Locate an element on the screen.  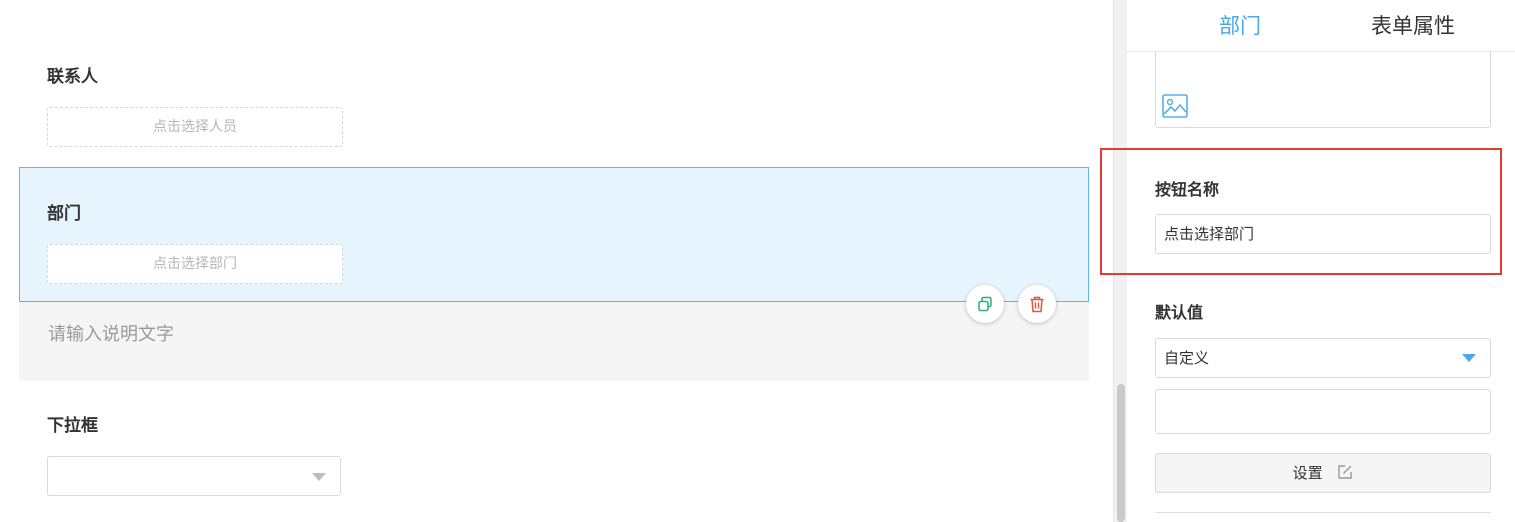
highlight-box is located at coordinates (1301, 211).